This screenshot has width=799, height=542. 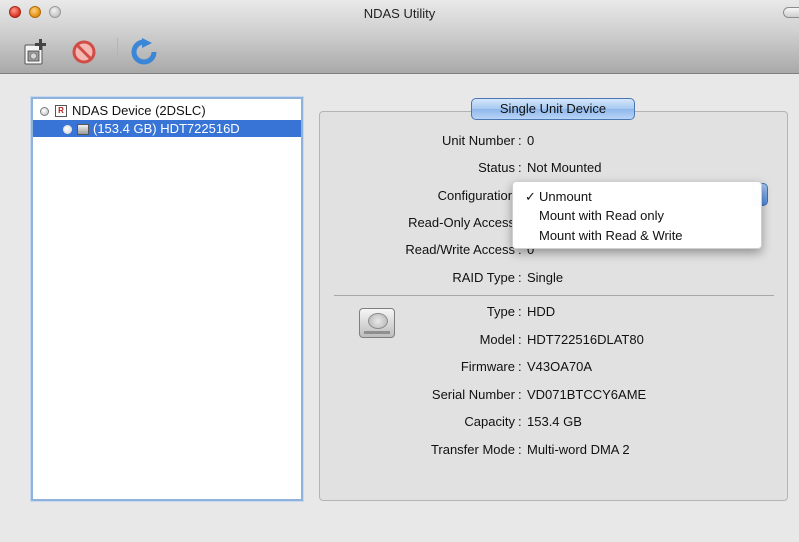 What do you see at coordinates (461, 222) in the screenshot?
I see `read-only-access-label: Read-Only Access` at bounding box center [461, 222].